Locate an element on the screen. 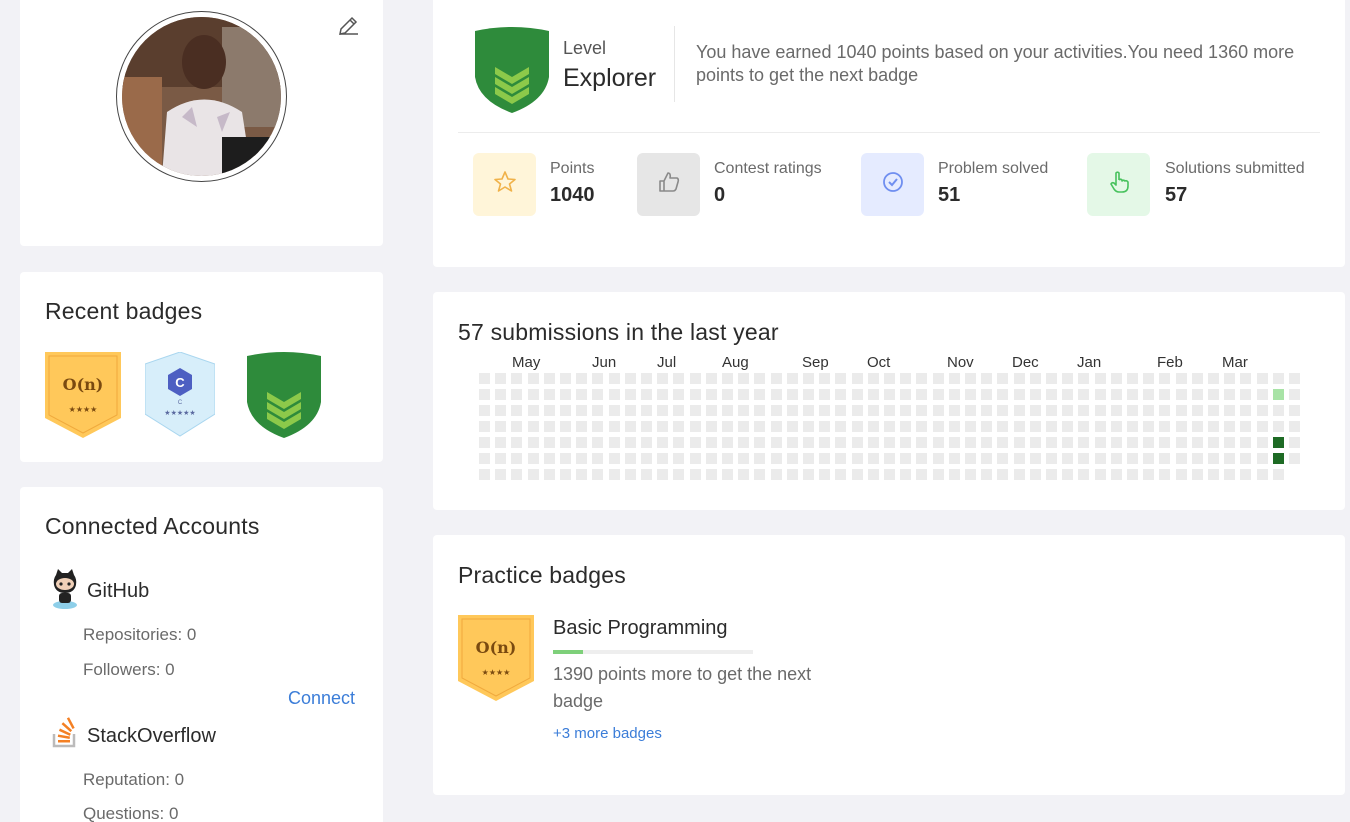 The image size is (1350, 822). recent-badges-title: Recent badges is located at coordinates (124, 311).